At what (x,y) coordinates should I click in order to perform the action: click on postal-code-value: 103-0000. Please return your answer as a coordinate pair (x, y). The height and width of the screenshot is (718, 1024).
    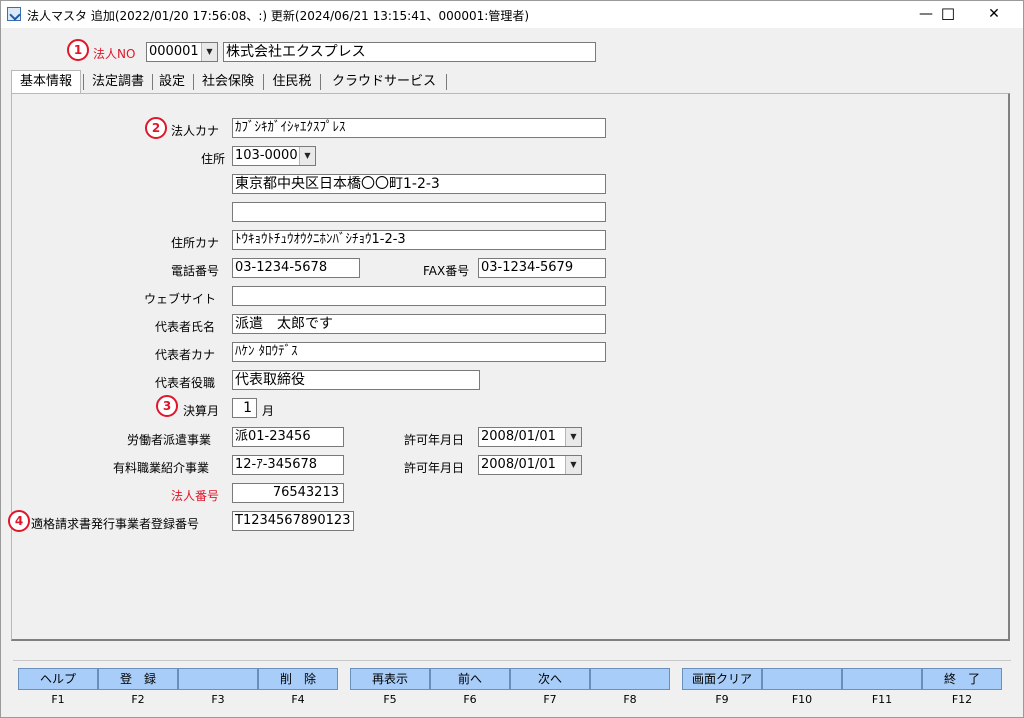
    Looking at the image, I should click on (266, 155).